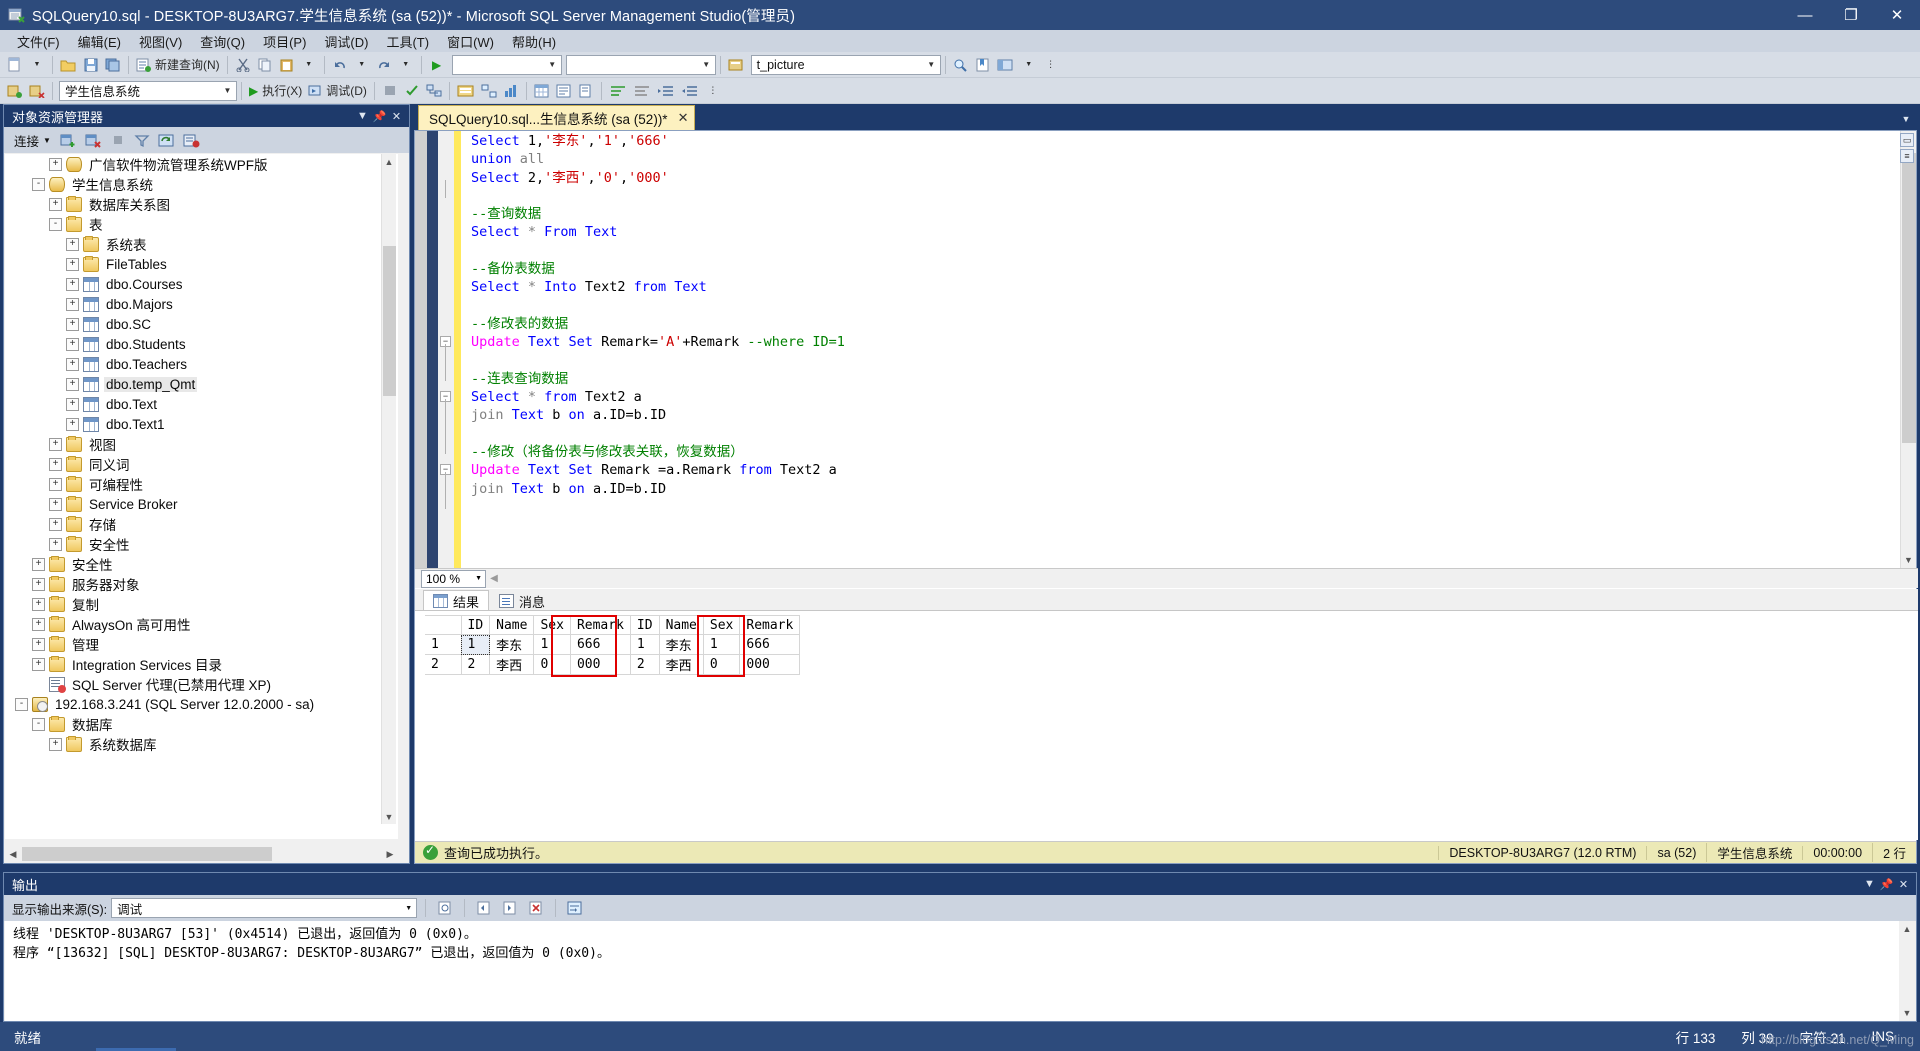 This screenshot has height=1051, width=1920. What do you see at coordinates (222, 41) in the screenshot?
I see `menu-query: 查询(Q)` at bounding box center [222, 41].